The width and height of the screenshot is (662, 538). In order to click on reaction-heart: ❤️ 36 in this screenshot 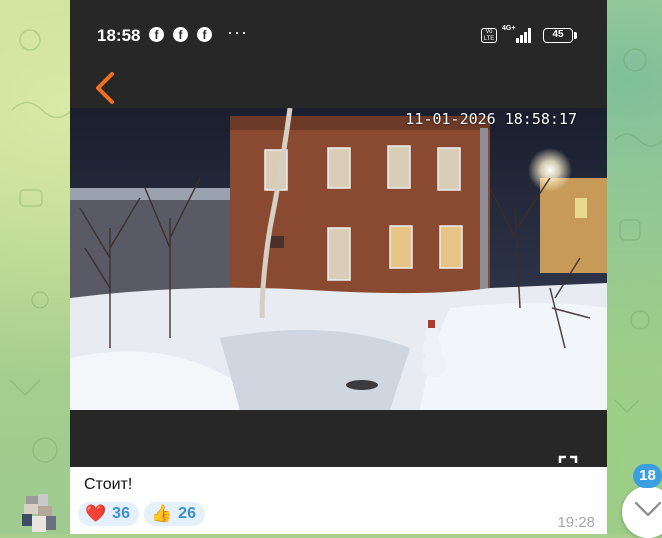, I will do `click(108, 514)`.